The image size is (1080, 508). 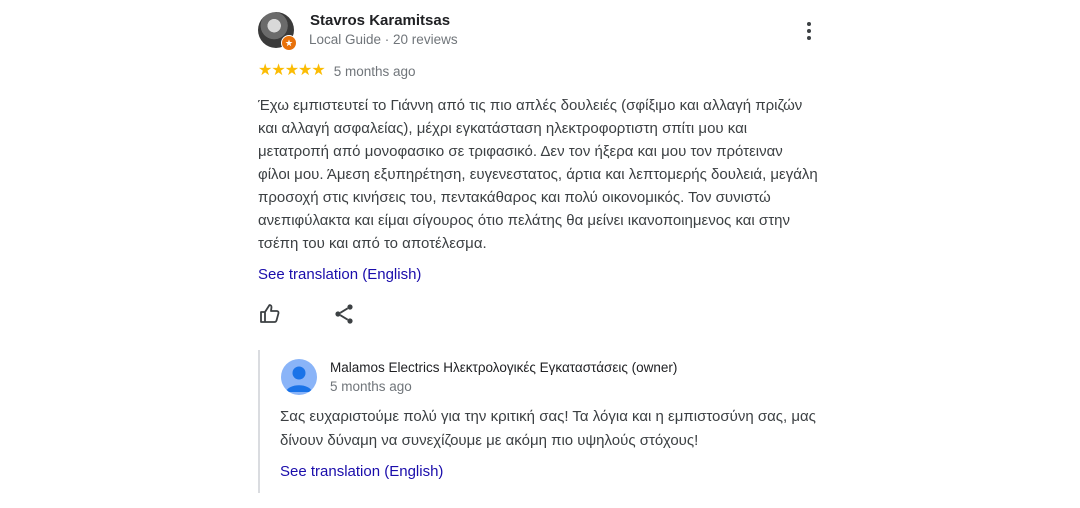 I want to click on share-icon, so click(x=344, y=314).